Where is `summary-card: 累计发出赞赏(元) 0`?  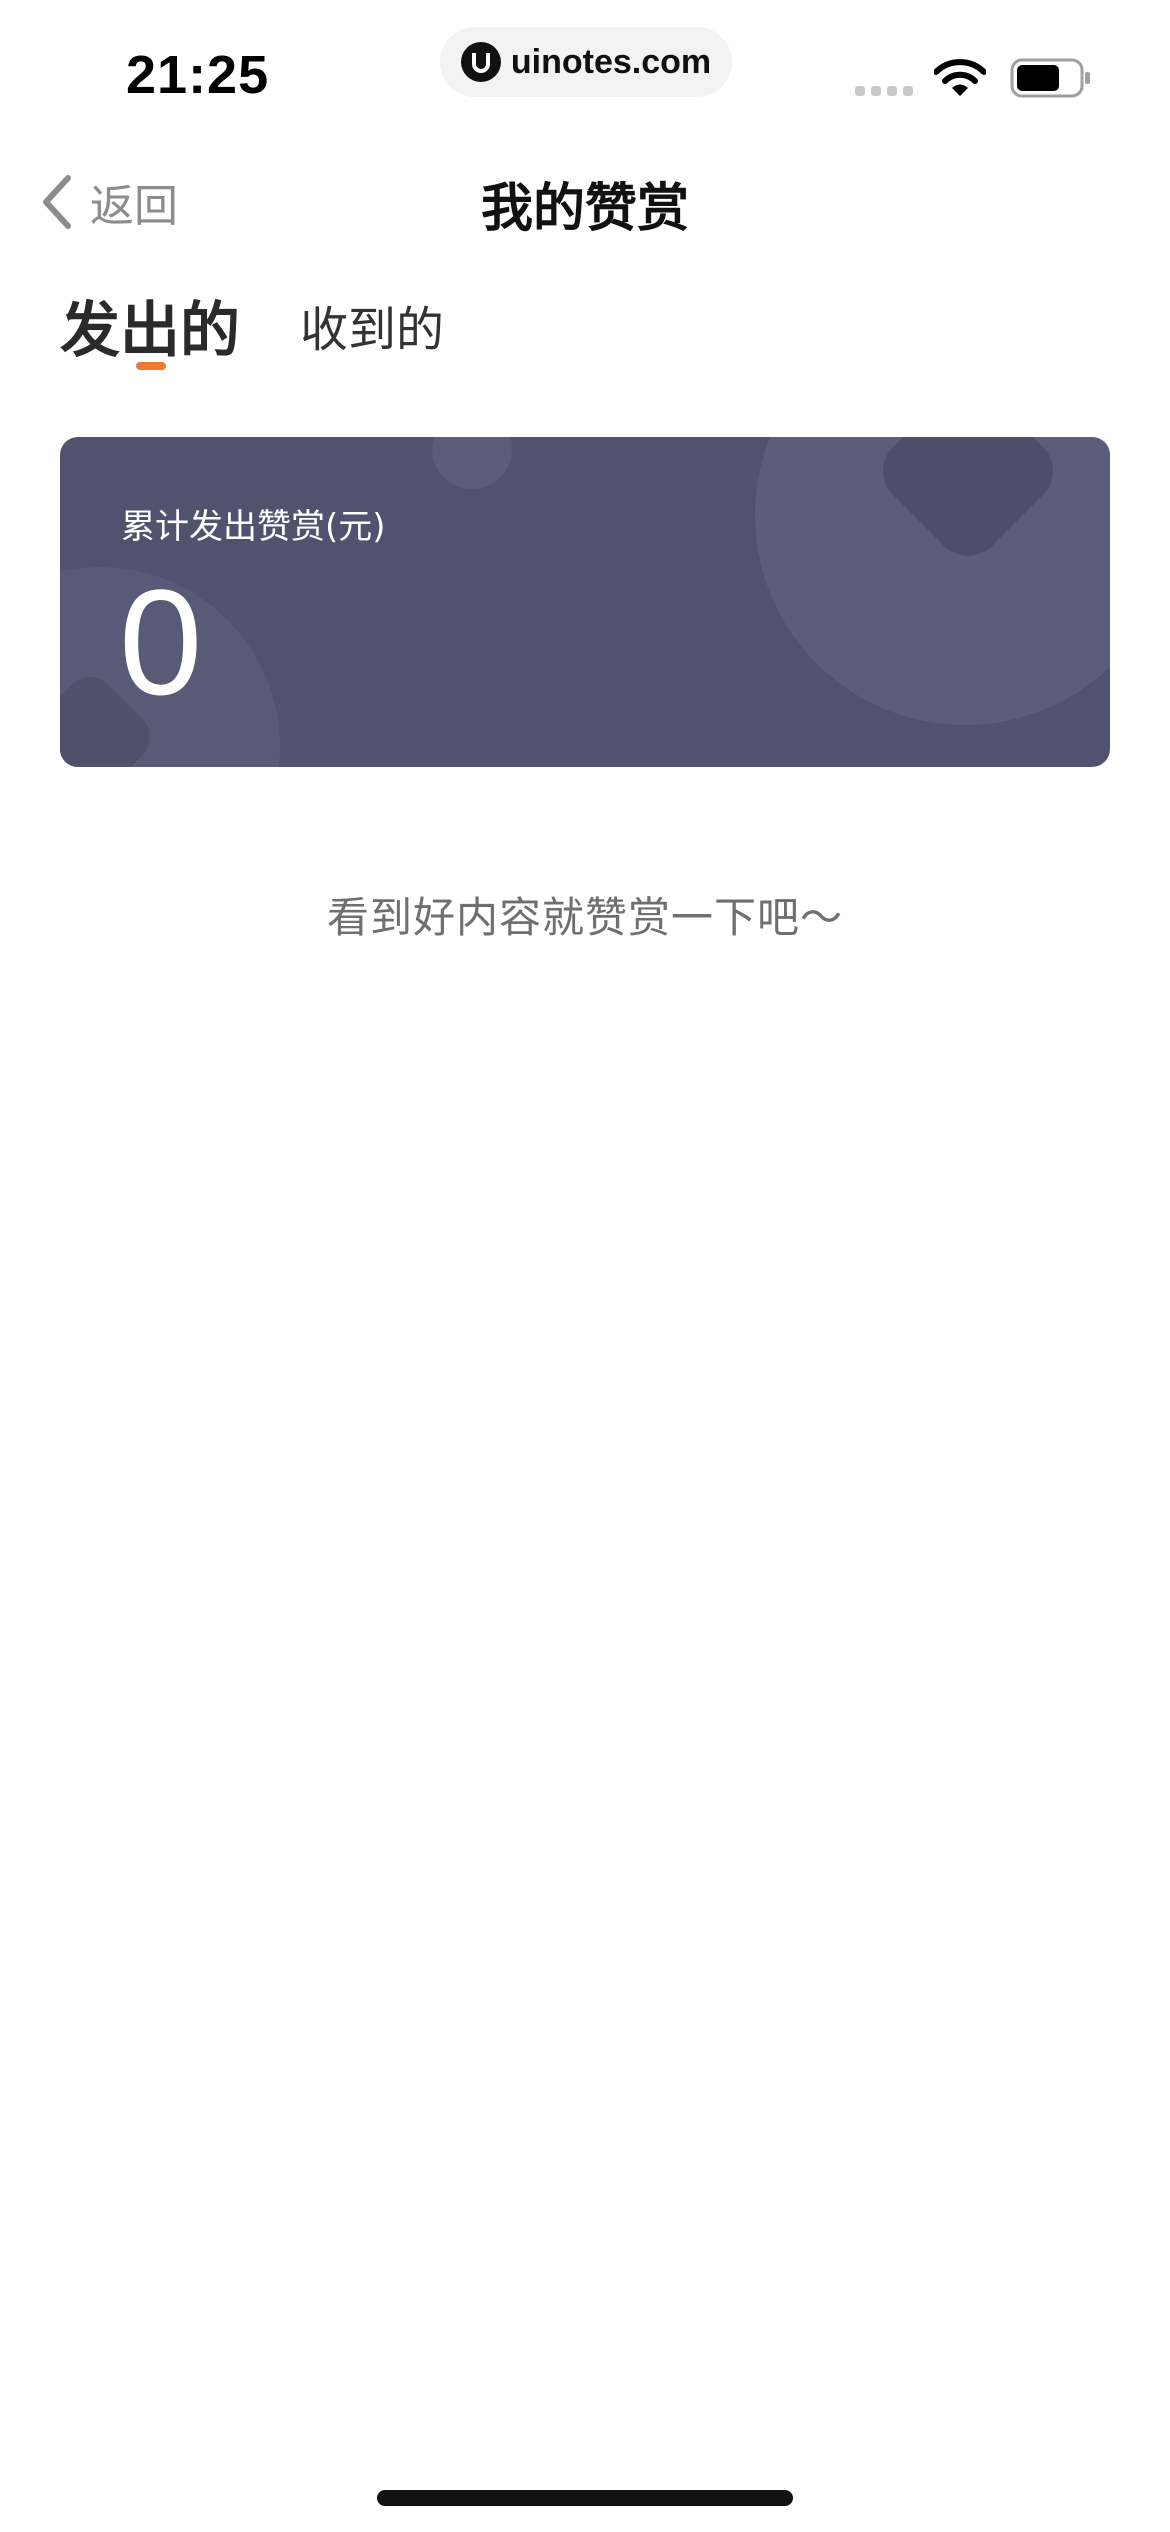 summary-card: 累计发出赞赏(元) 0 is located at coordinates (585, 602).